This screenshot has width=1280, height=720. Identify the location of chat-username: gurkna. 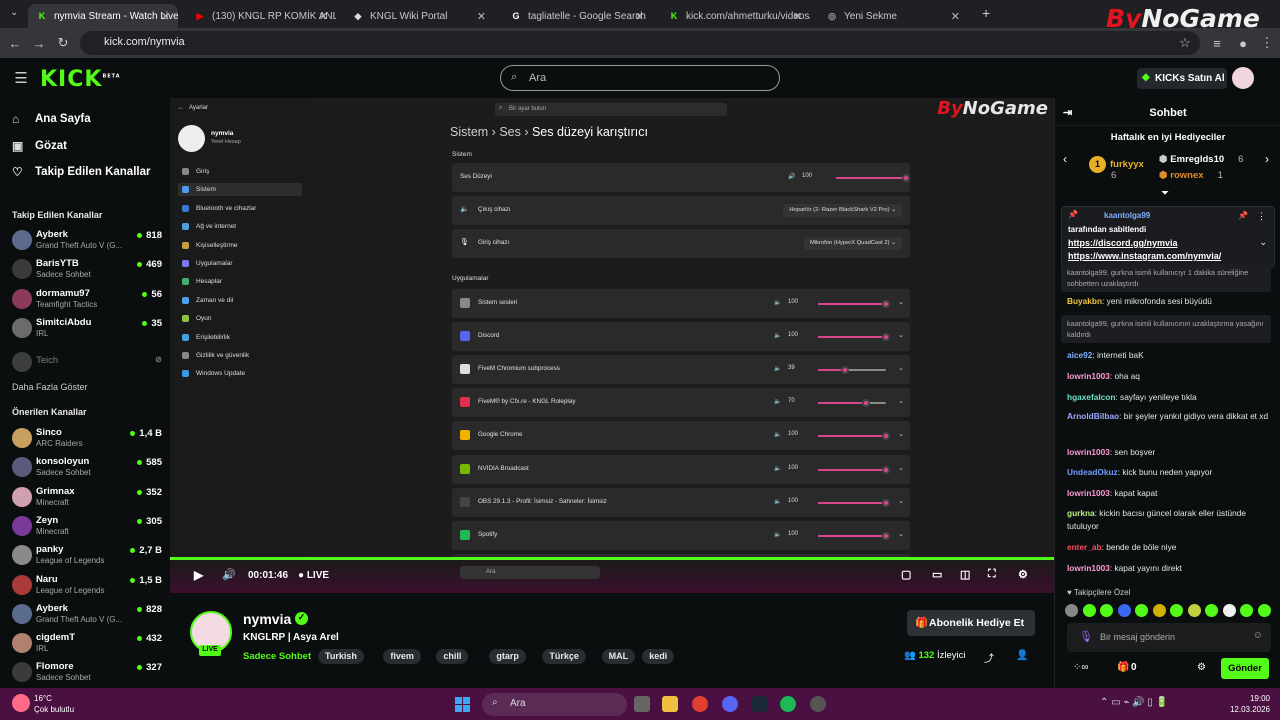
(1081, 513).